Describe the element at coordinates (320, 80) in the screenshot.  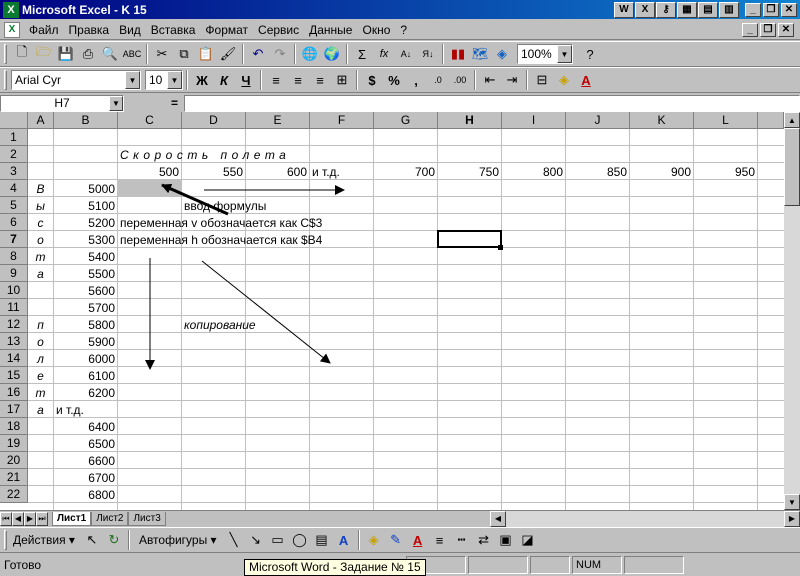
I see `align-right-icon: ≡` at that location.